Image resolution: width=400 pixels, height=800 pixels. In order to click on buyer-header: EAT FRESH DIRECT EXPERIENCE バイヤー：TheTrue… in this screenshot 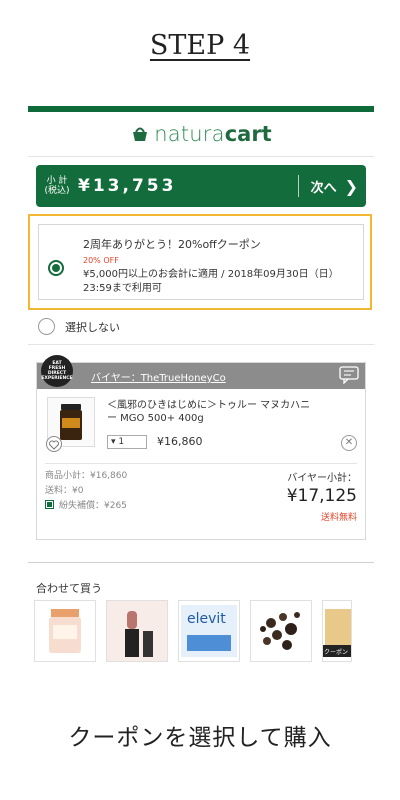, I will do `click(201, 372)`.